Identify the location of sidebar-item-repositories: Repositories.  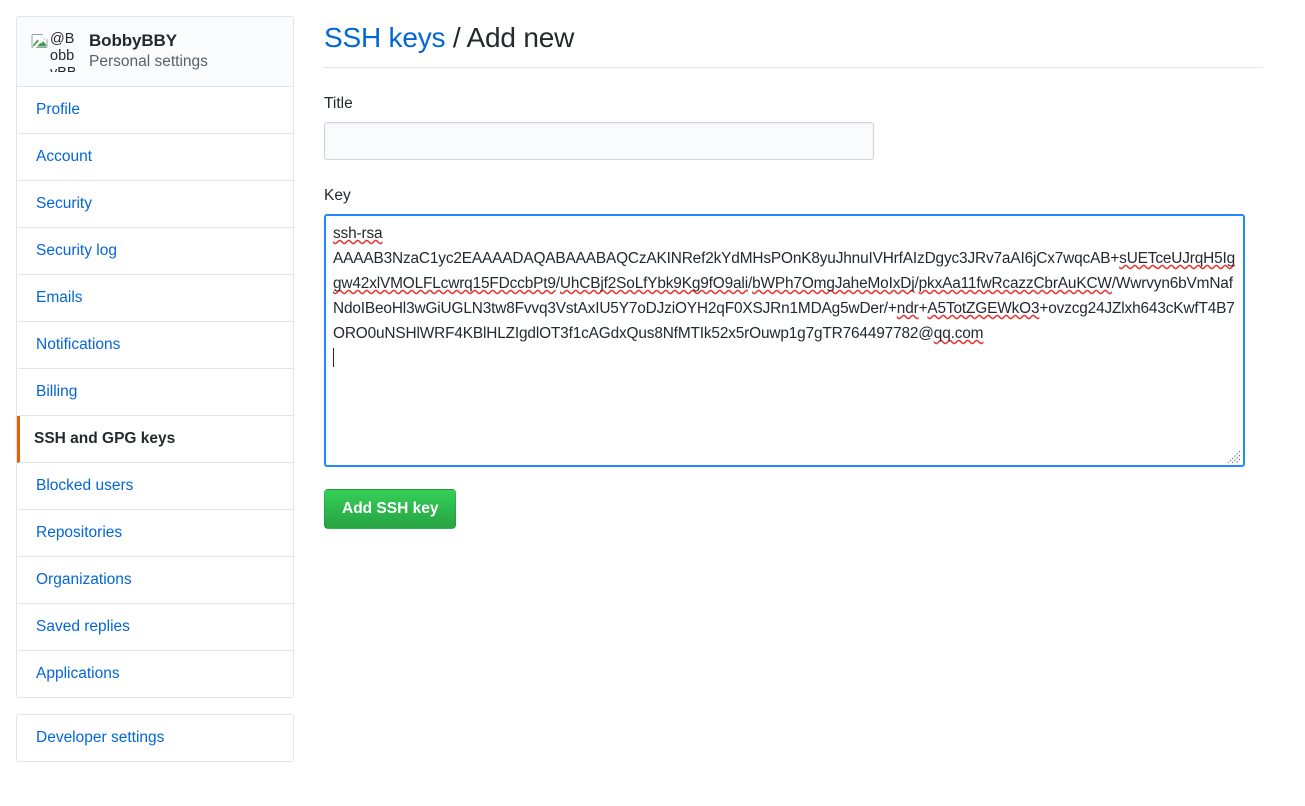
(155, 533).